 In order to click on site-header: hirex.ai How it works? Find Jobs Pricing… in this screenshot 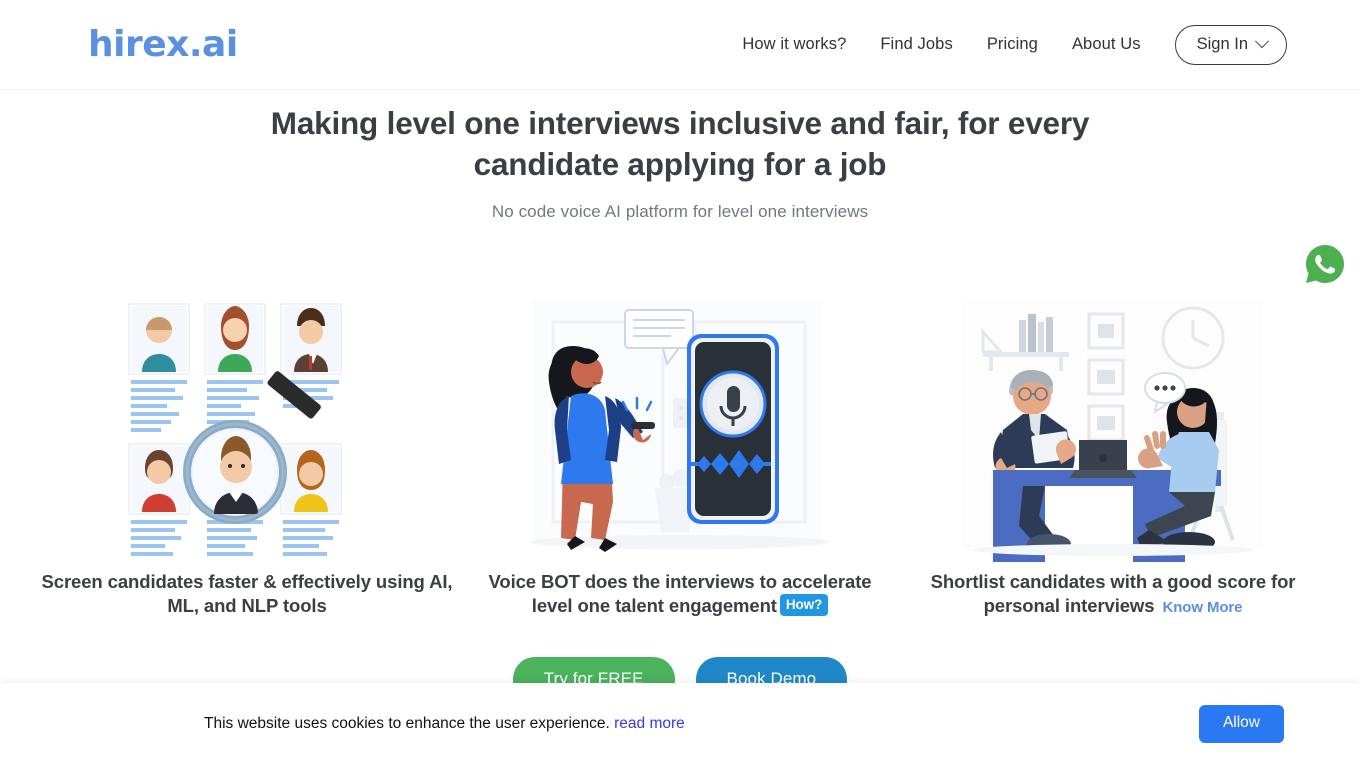, I will do `click(680, 45)`.